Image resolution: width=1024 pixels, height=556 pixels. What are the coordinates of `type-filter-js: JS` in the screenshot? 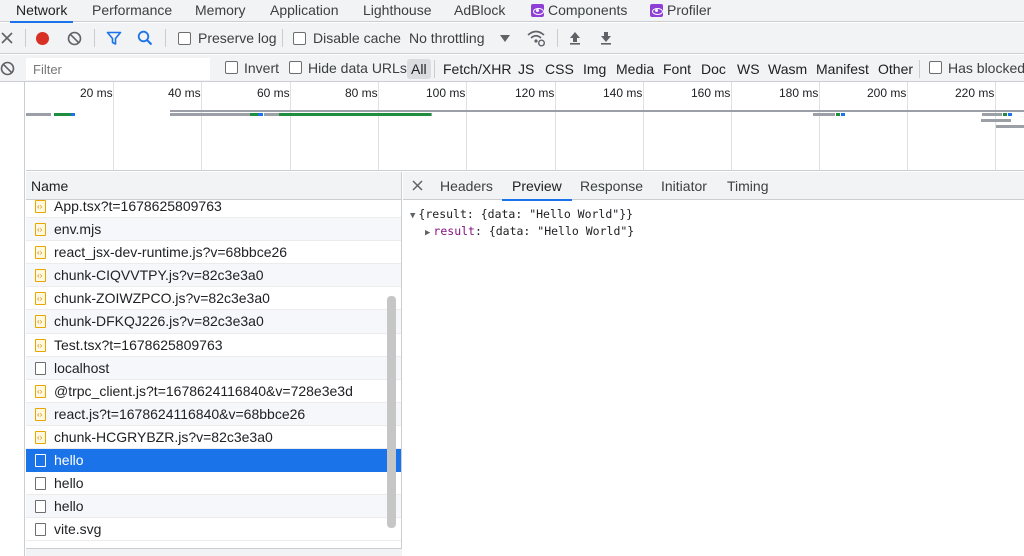 It's located at (526, 69).